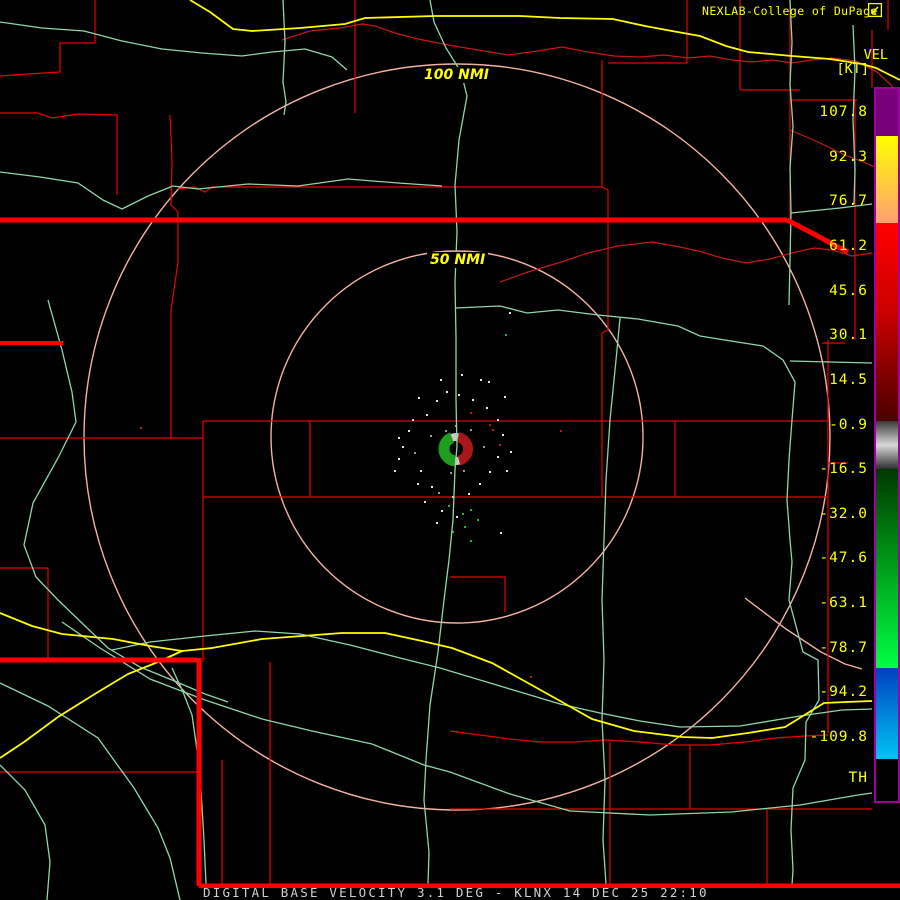  What do you see at coordinates (875, 10) in the screenshot?
I see `cod-logo-icon` at bounding box center [875, 10].